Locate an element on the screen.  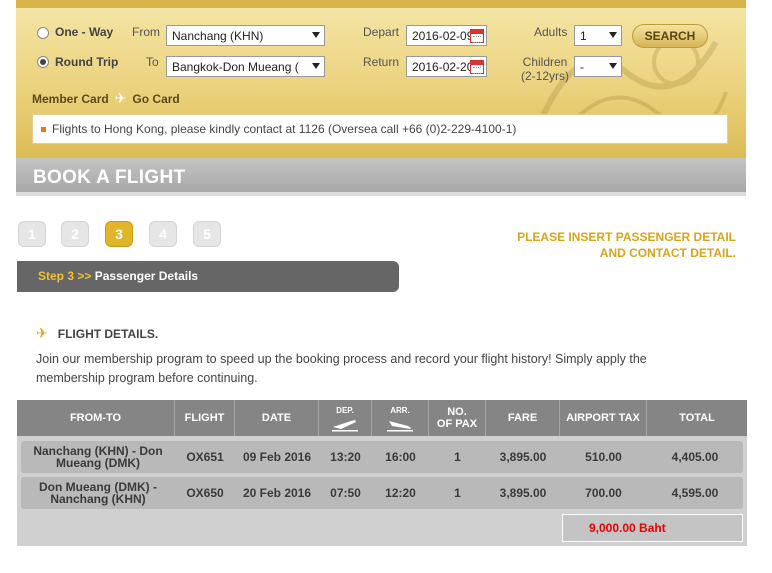
children-age-text: (2-12yrs) is located at coordinates (545, 76).